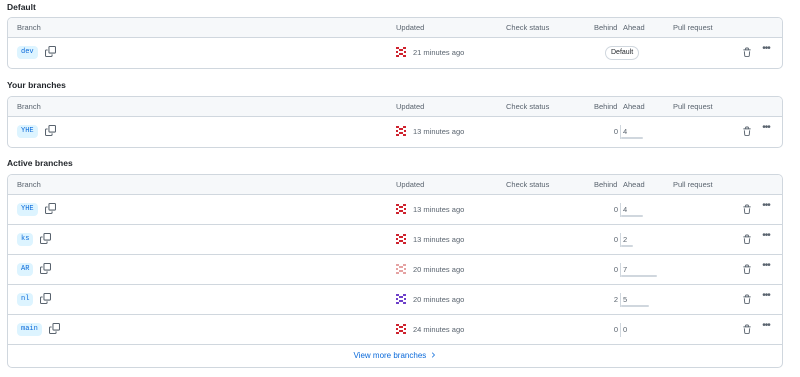  I want to click on branch-row: ks 13 minutes ago 0 2 •••, so click(395, 240).